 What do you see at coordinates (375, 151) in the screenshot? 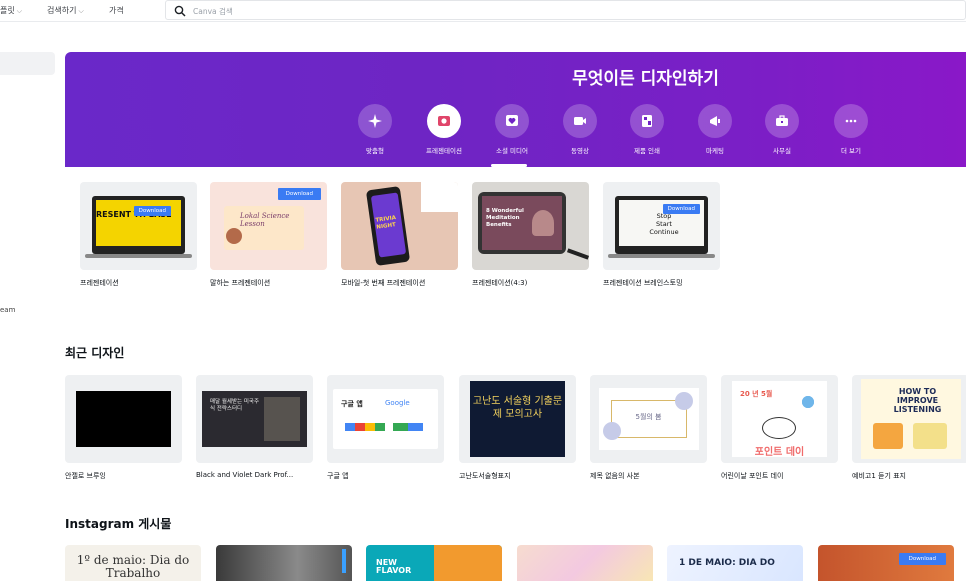
I see `category-label: 맞춤형` at bounding box center [375, 151].